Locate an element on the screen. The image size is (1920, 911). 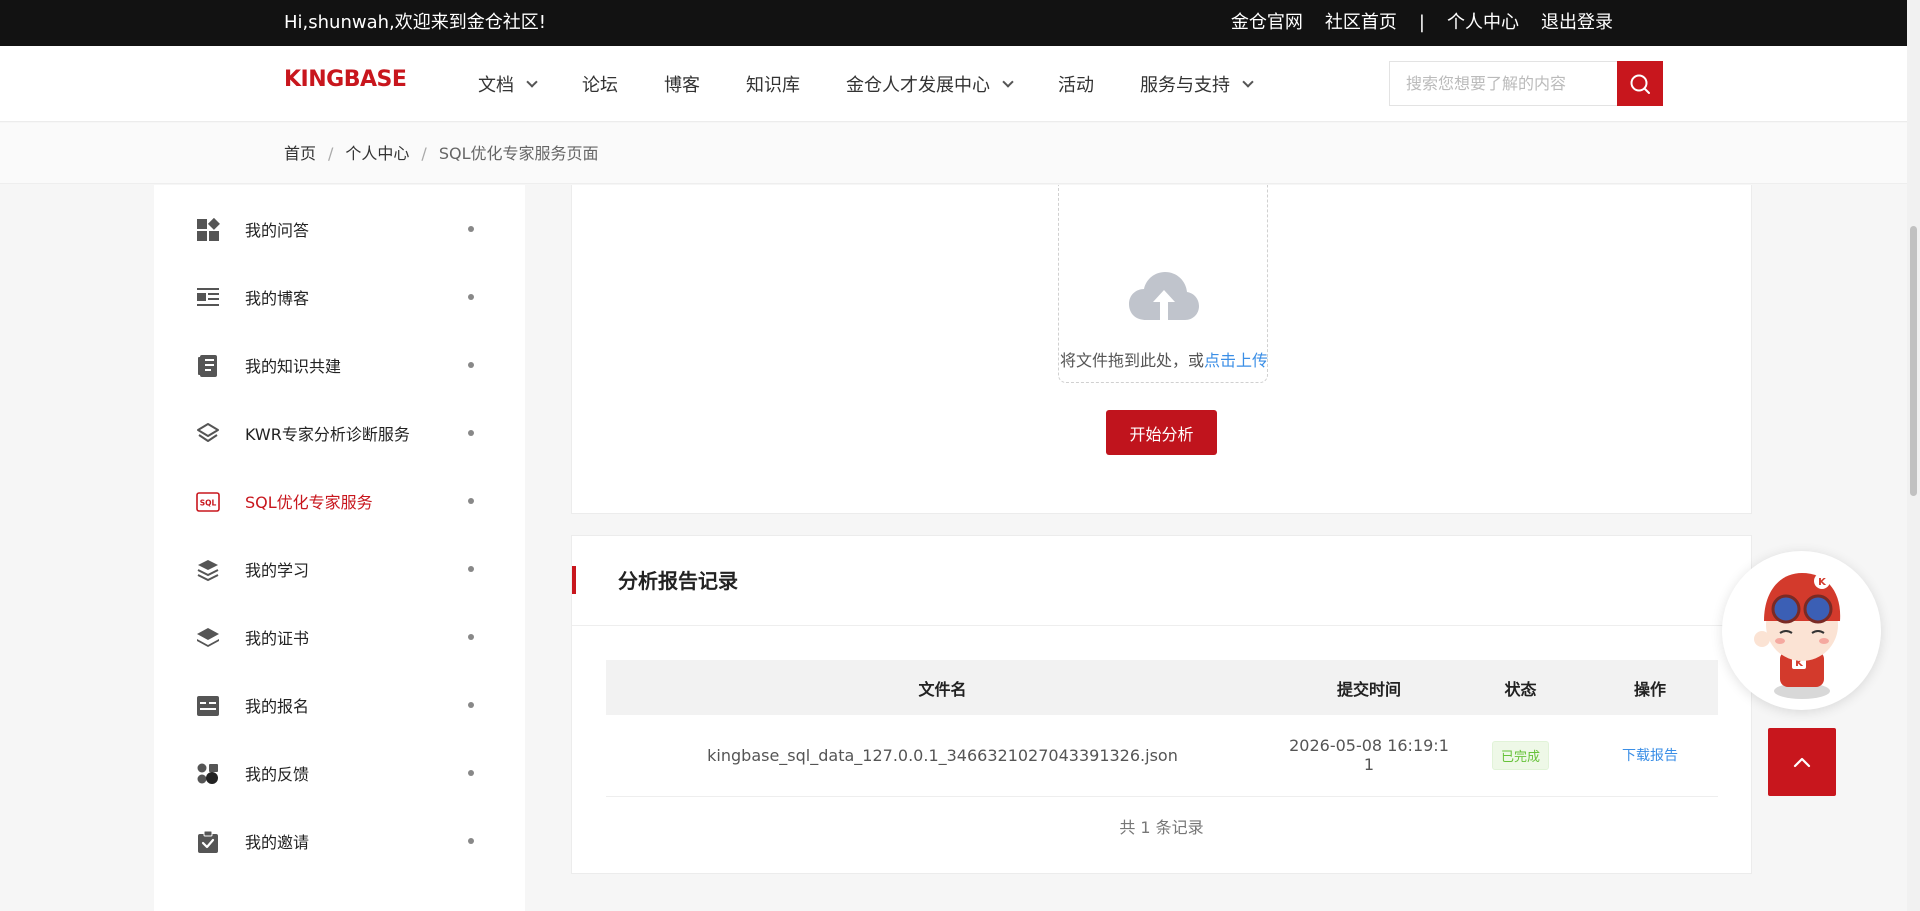
nav-item-label: 知识库 is located at coordinates (773, 85).